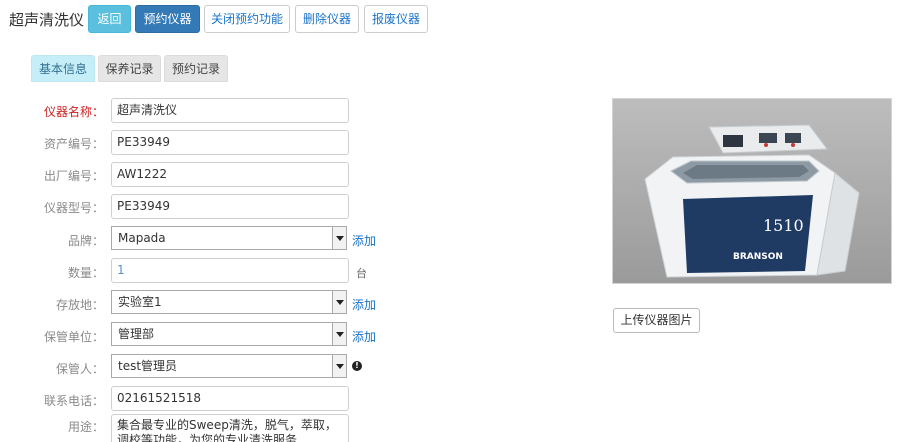  What do you see at coordinates (230, 174) in the screenshot?
I see `serial-no-input: AW1222` at bounding box center [230, 174].